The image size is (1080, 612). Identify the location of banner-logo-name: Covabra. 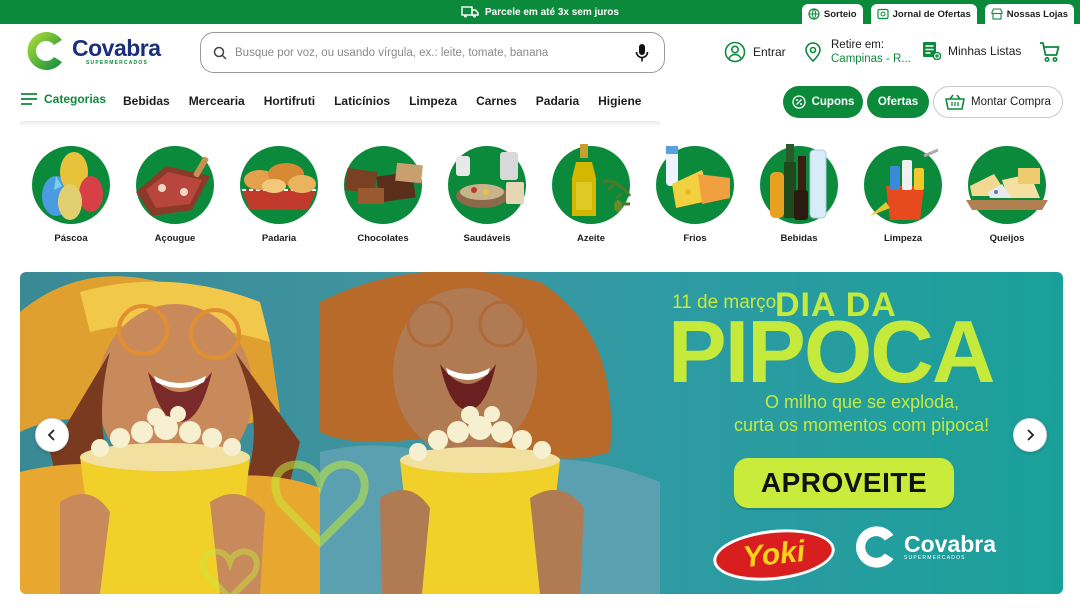
(950, 544).